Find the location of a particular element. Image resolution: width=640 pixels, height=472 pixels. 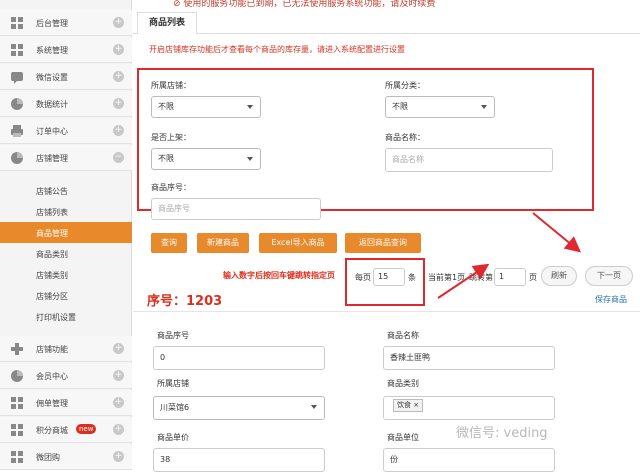

plus-icon is located at coordinates (17, 349).